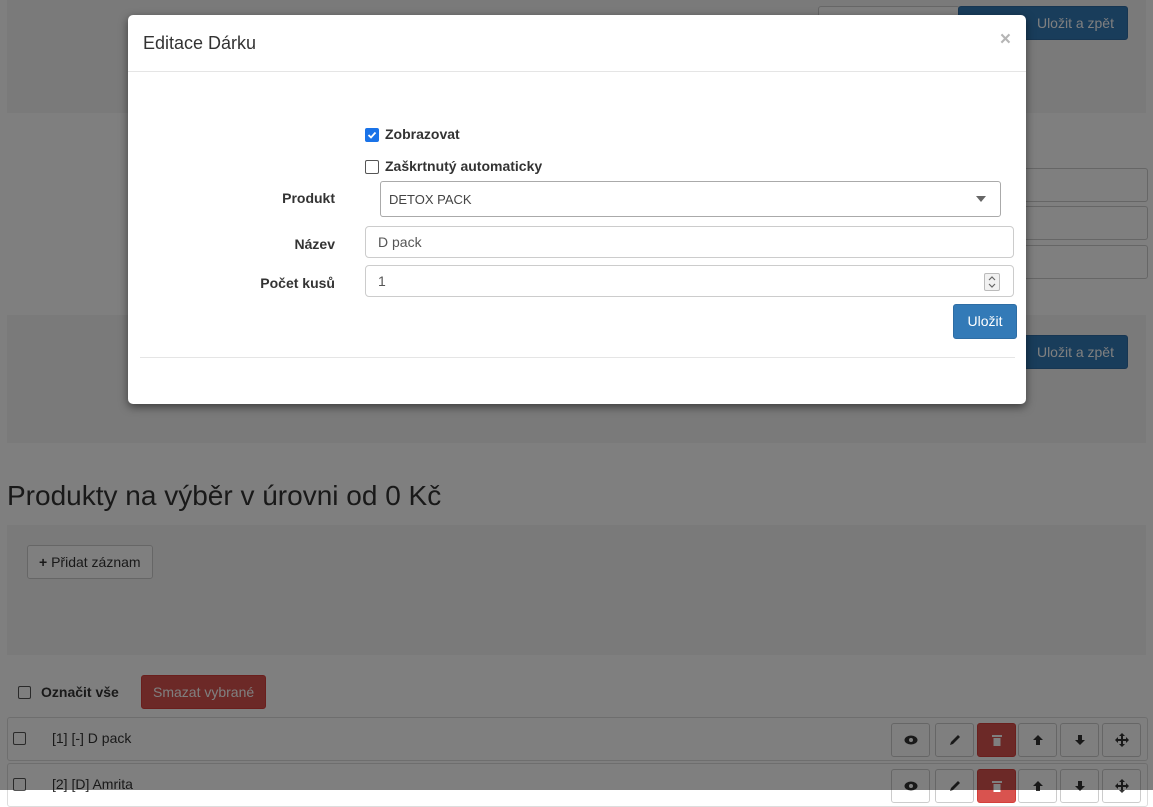 This screenshot has height=807, width=1153. I want to click on product-select: DETOX PACK, so click(690, 199).